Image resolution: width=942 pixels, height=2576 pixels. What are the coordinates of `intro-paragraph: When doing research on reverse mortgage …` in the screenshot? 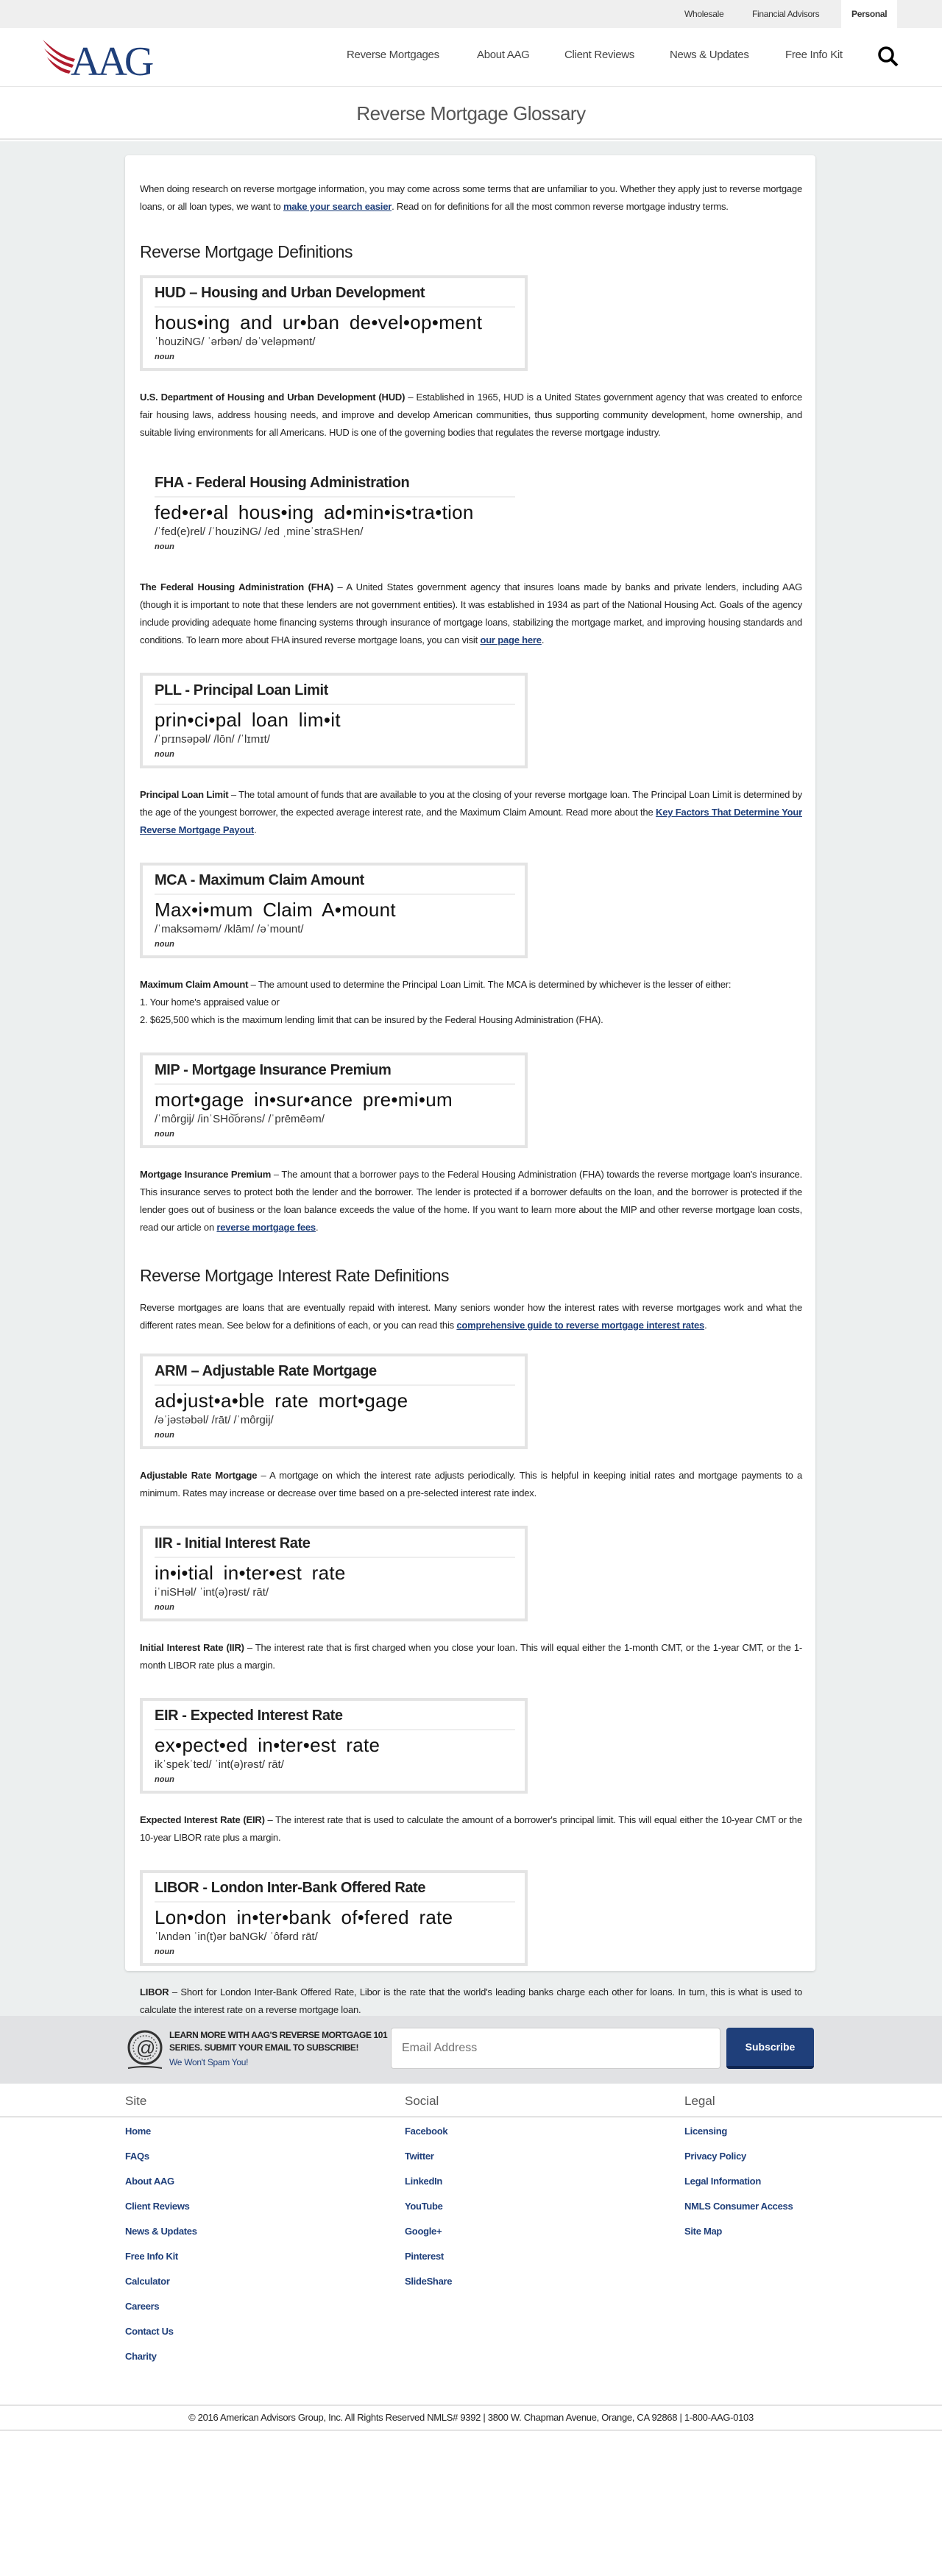 It's located at (471, 198).